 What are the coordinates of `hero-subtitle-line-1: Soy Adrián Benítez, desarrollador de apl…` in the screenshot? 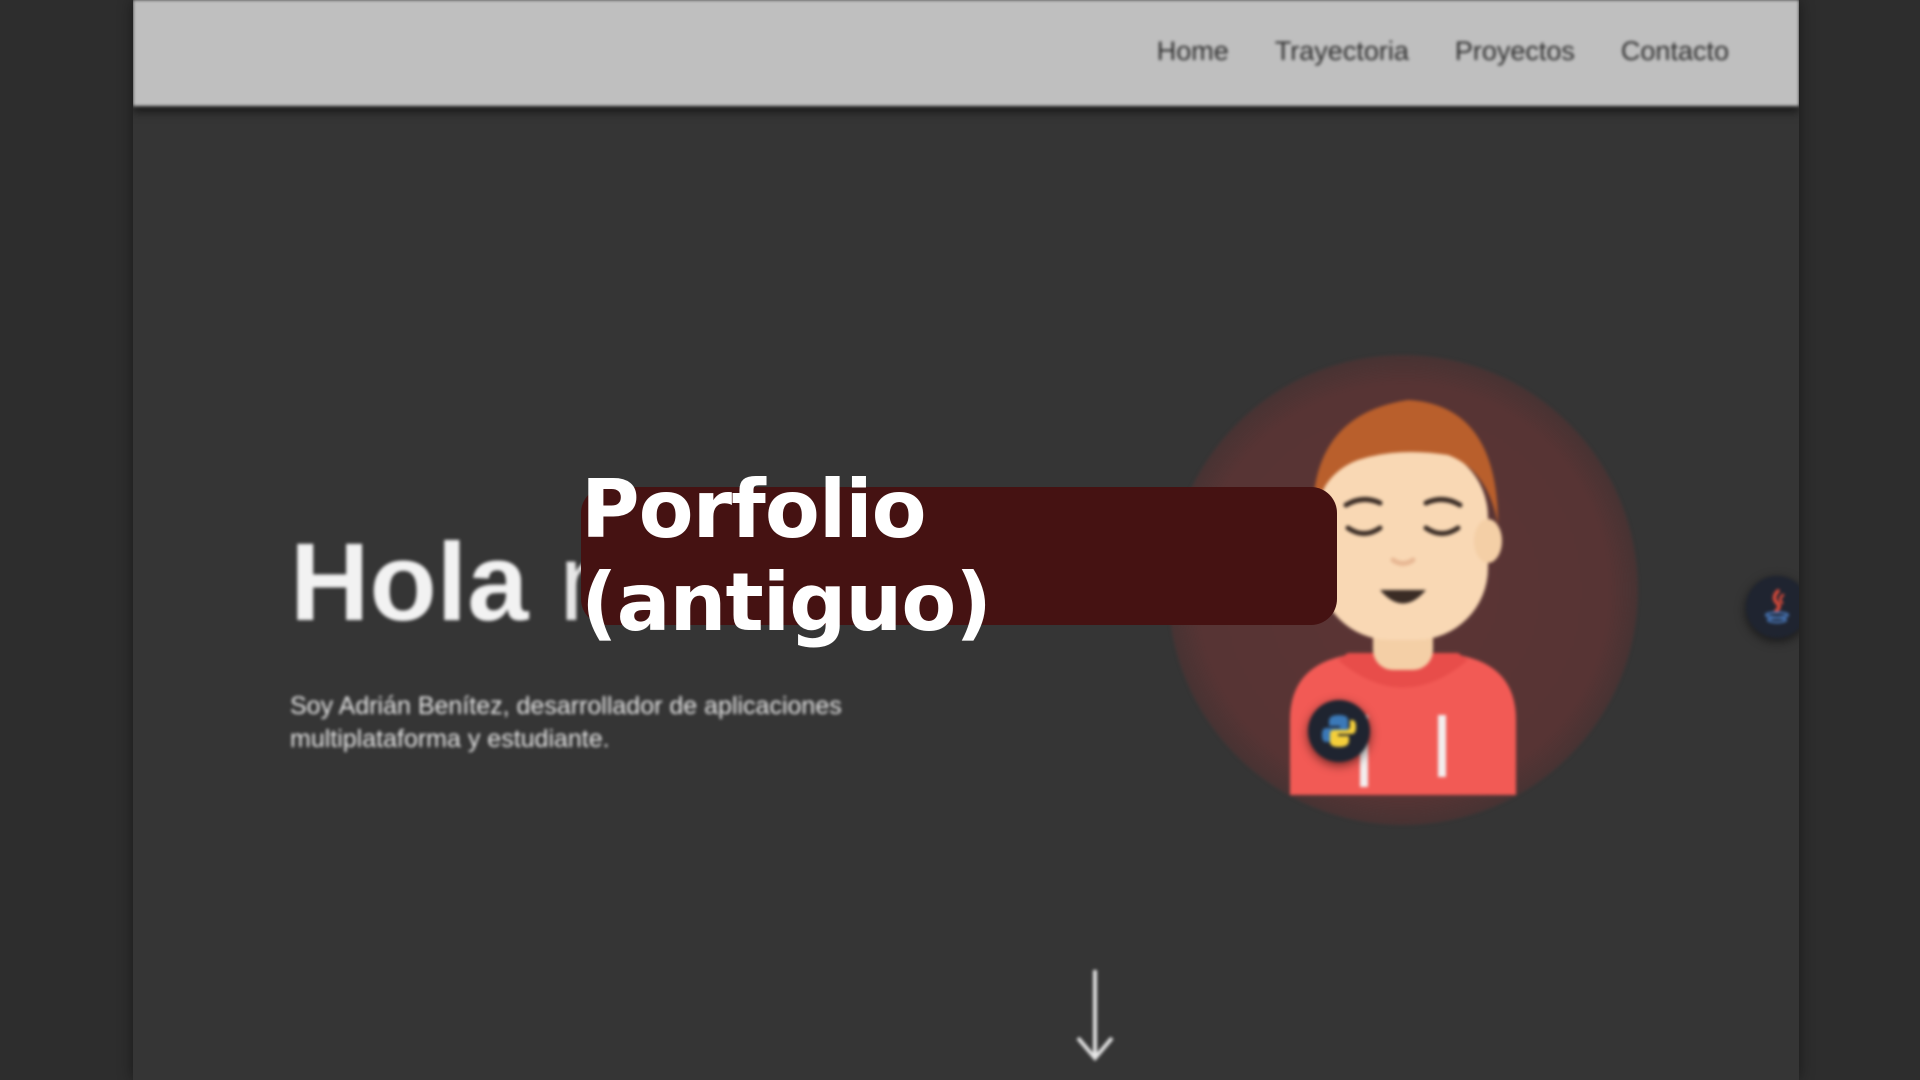 It's located at (566, 706).